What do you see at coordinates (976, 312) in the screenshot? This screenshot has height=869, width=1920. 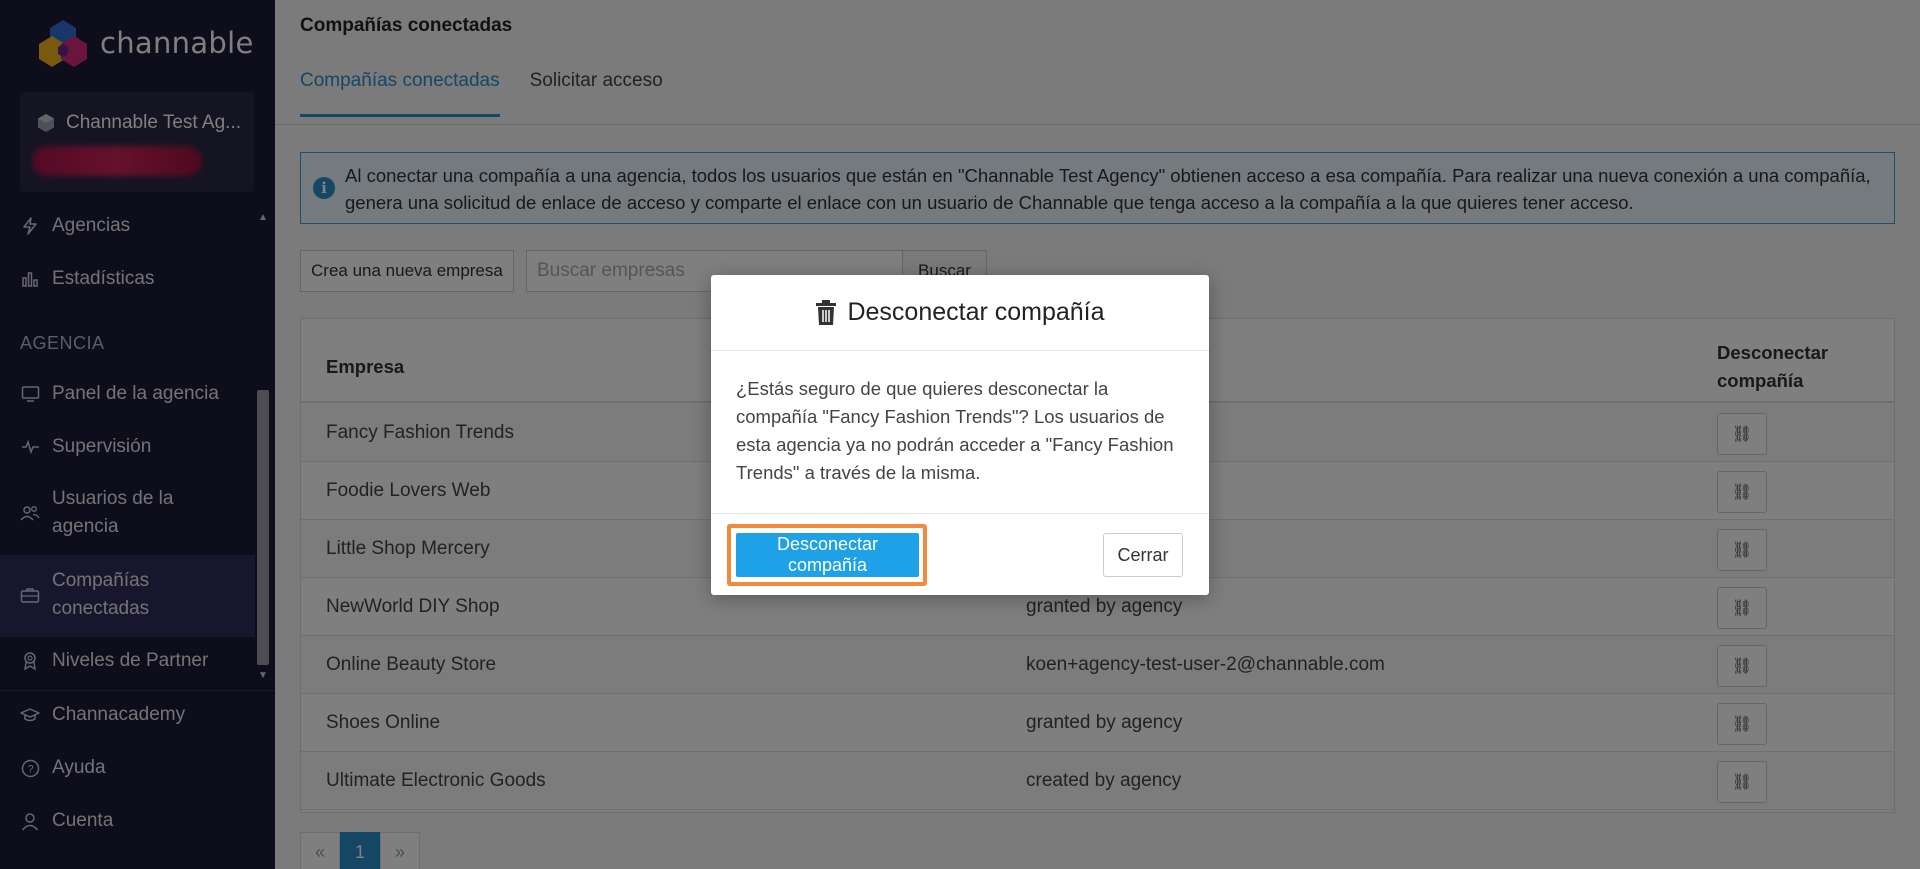 I see `modal-title: Desconectar compañía` at bounding box center [976, 312].